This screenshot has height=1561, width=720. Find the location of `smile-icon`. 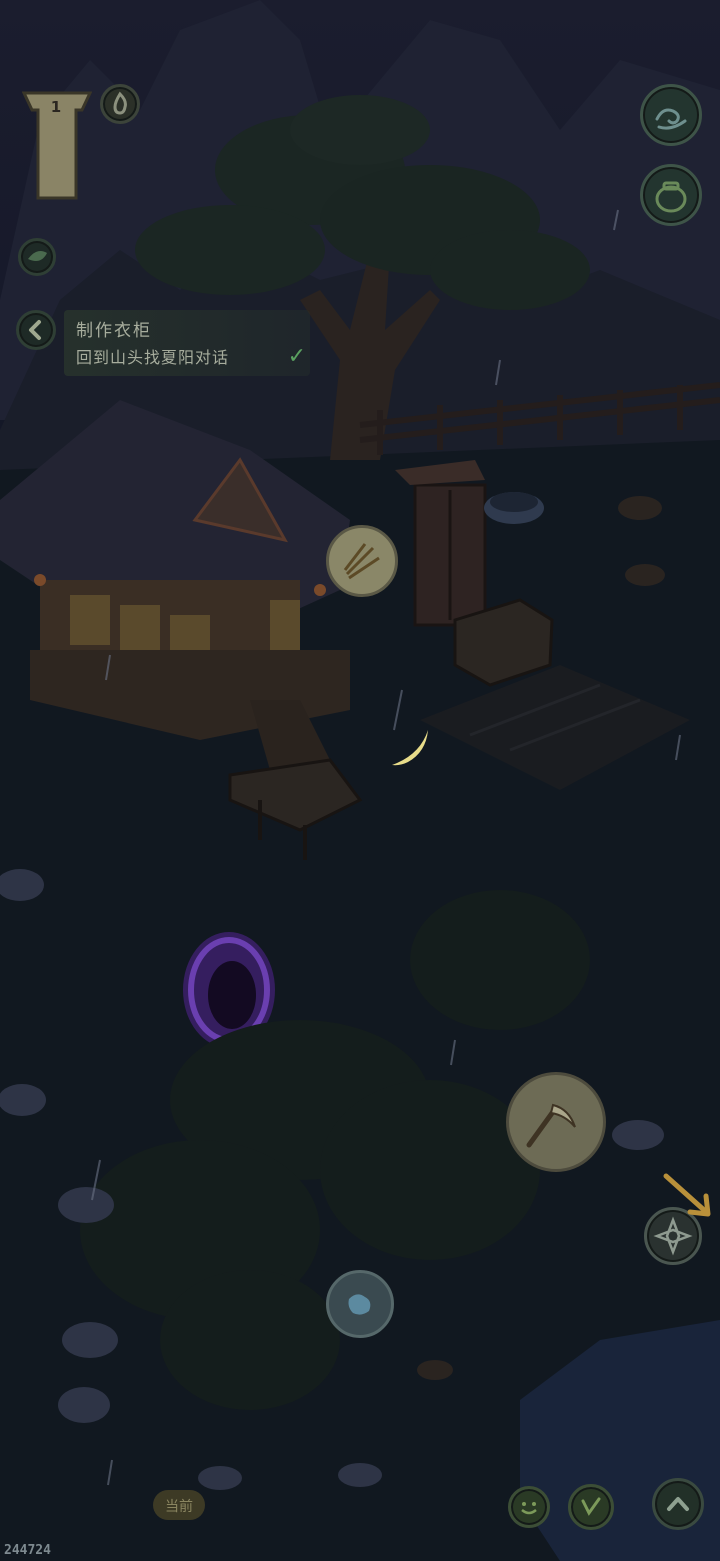

smile-icon is located at coordinates (529, 1508).